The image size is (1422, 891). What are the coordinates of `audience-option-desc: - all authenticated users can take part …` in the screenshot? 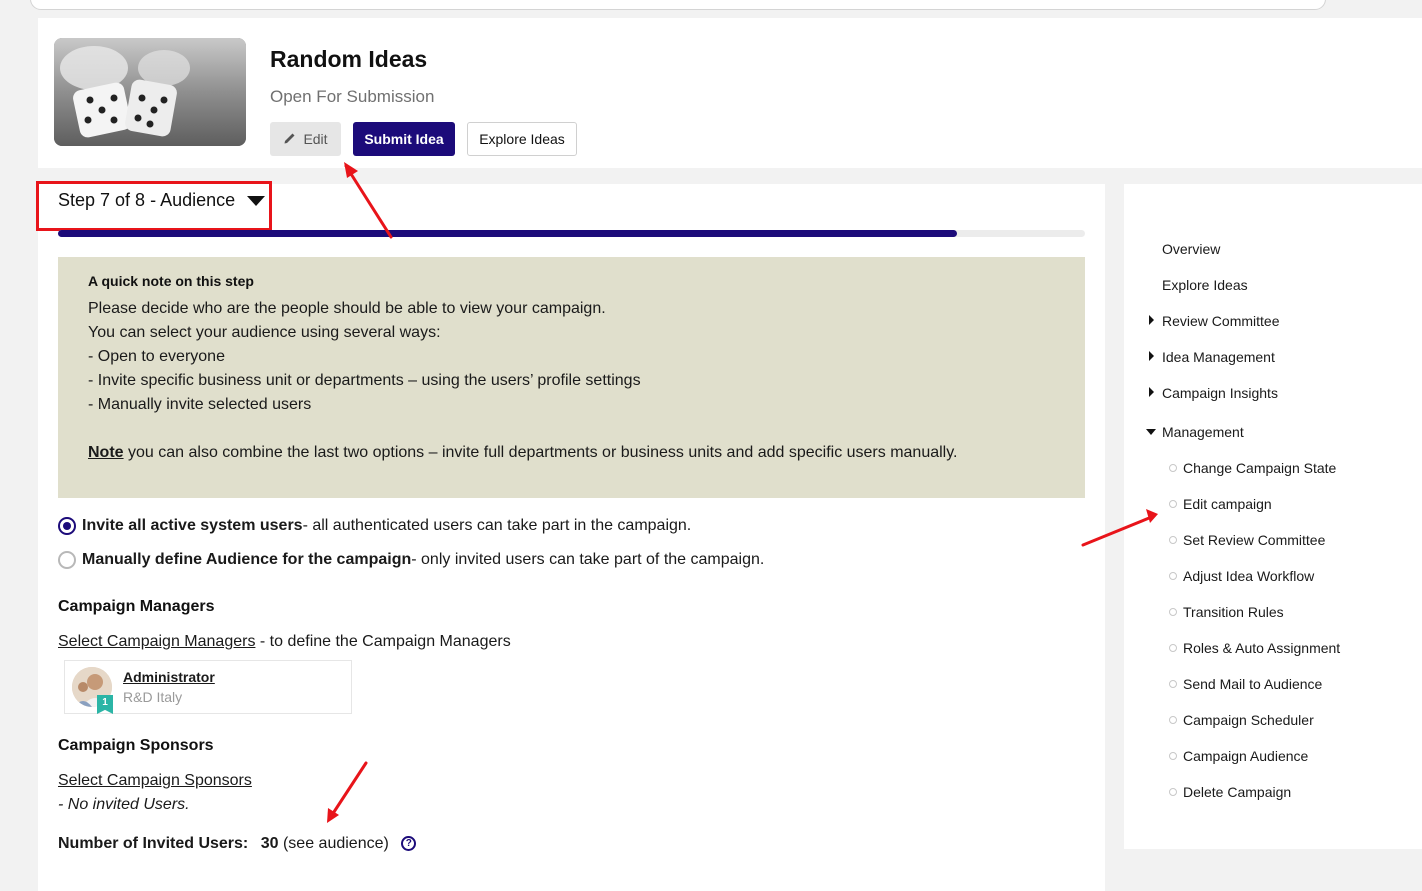 It's located at (497, 525).